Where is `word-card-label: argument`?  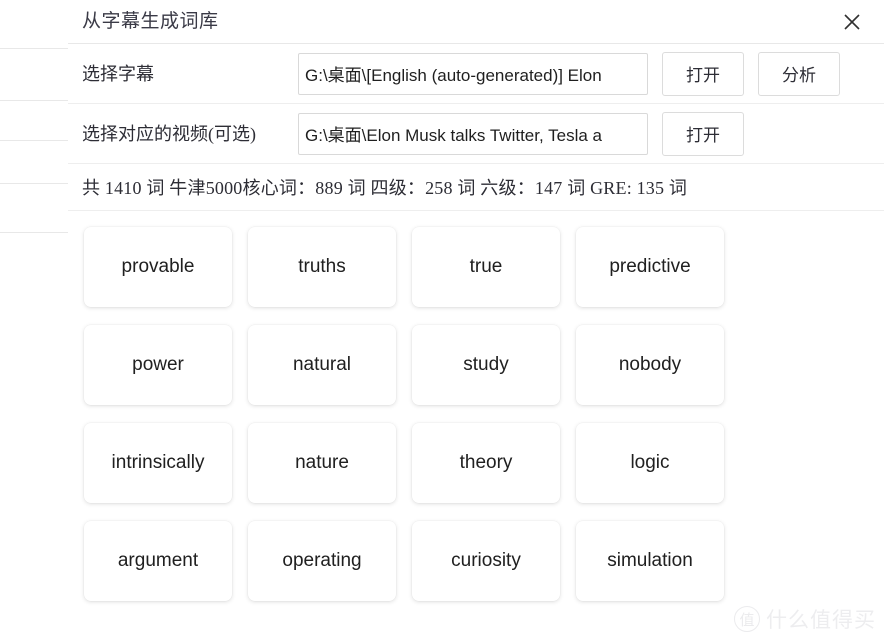 word-card-label: argument is located at coordinates (158, 560).